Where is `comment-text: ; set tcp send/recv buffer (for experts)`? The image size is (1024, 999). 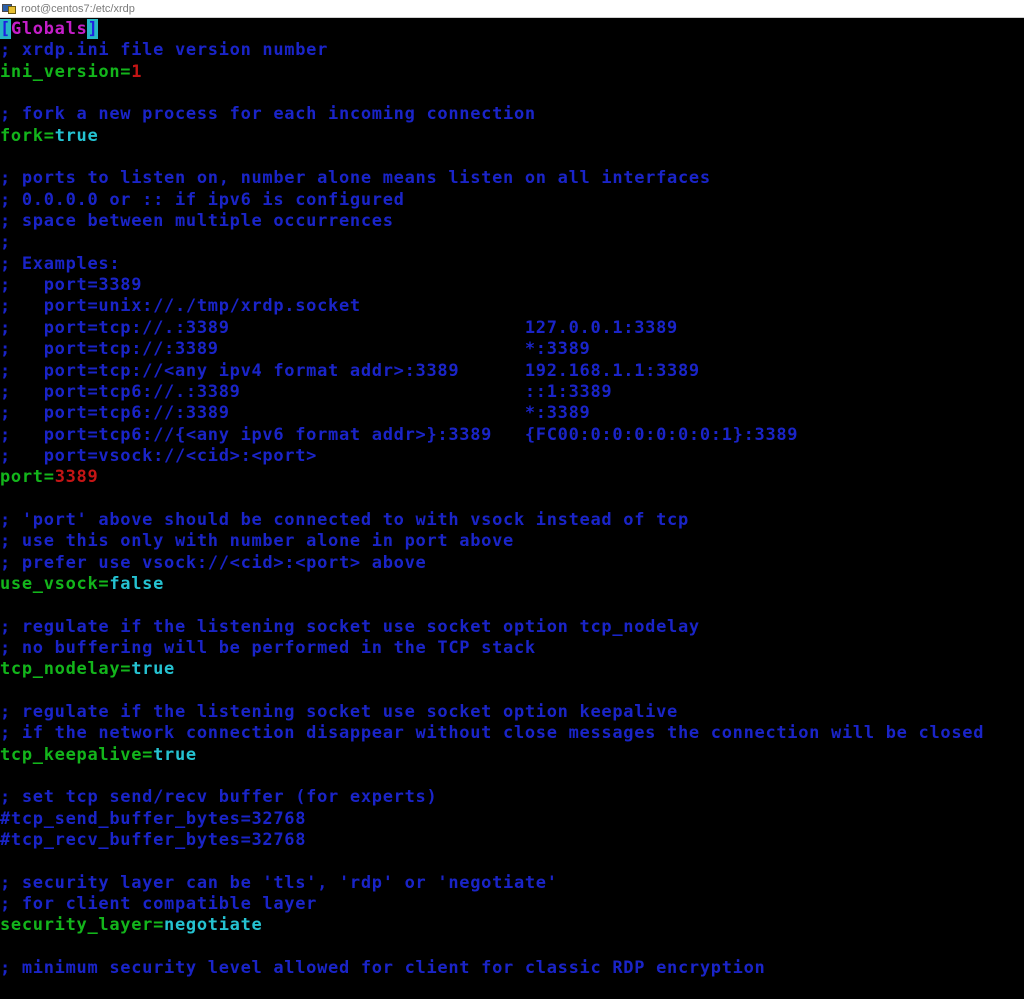 comment-text: ; set tcp send/recv buffer (for experts) is located at coordinates (219, 797).